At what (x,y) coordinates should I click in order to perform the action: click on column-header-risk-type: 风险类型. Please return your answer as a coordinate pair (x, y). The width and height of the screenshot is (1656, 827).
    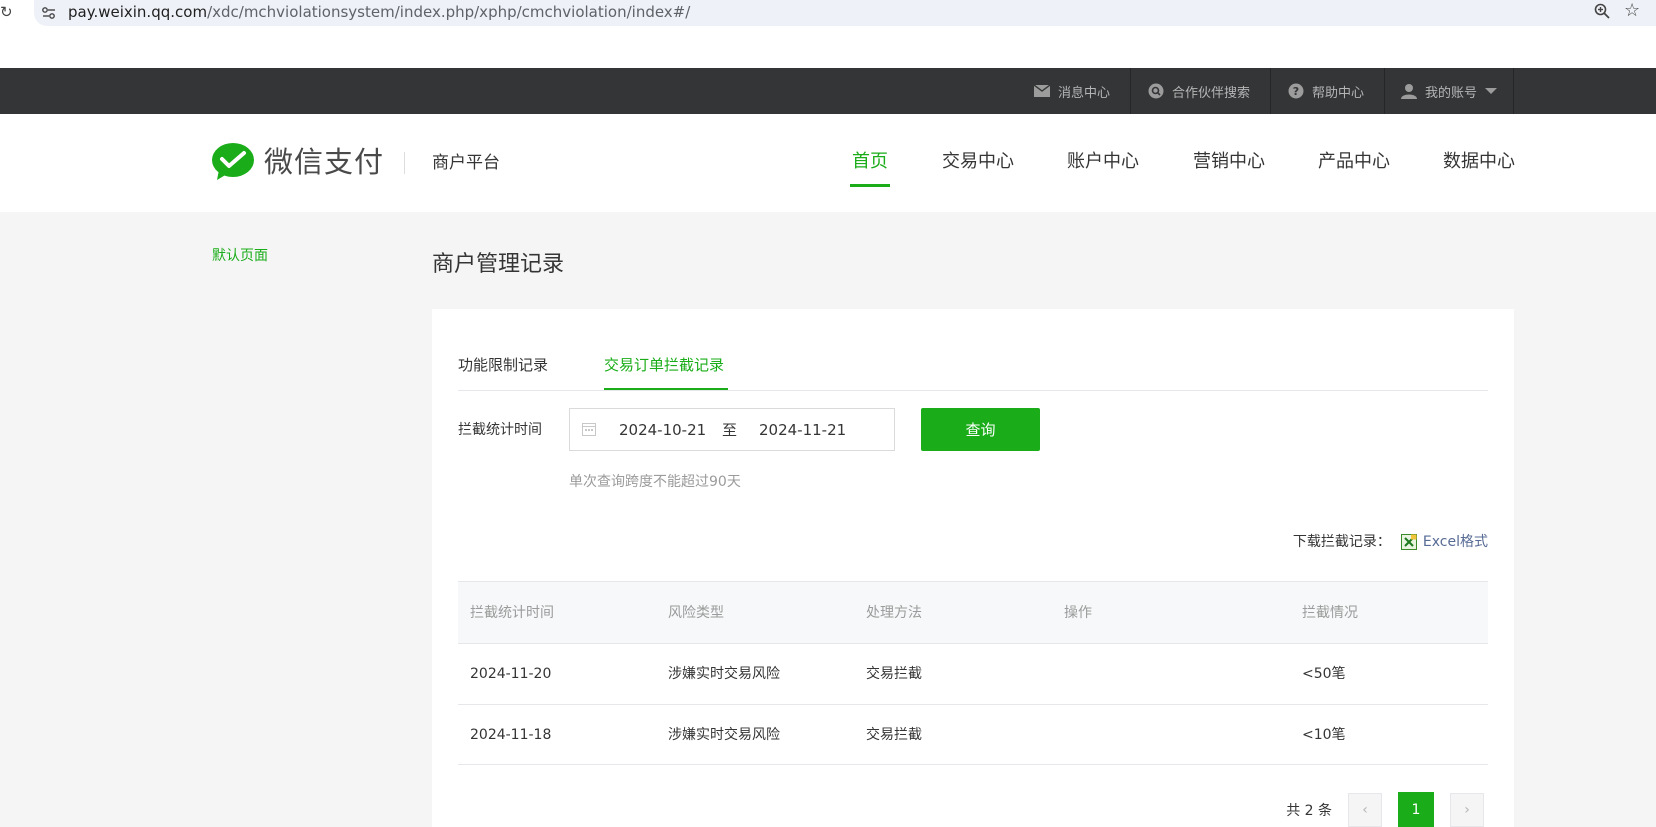
    Looking at the image, I should click on (696, 612).